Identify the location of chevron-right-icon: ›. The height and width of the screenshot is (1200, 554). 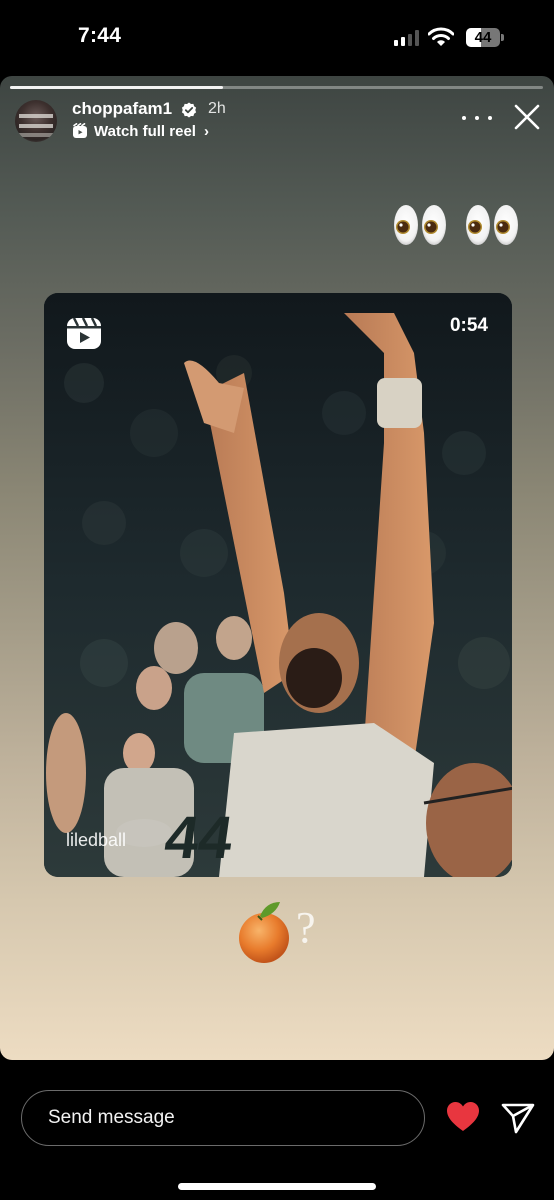
(206, 131).